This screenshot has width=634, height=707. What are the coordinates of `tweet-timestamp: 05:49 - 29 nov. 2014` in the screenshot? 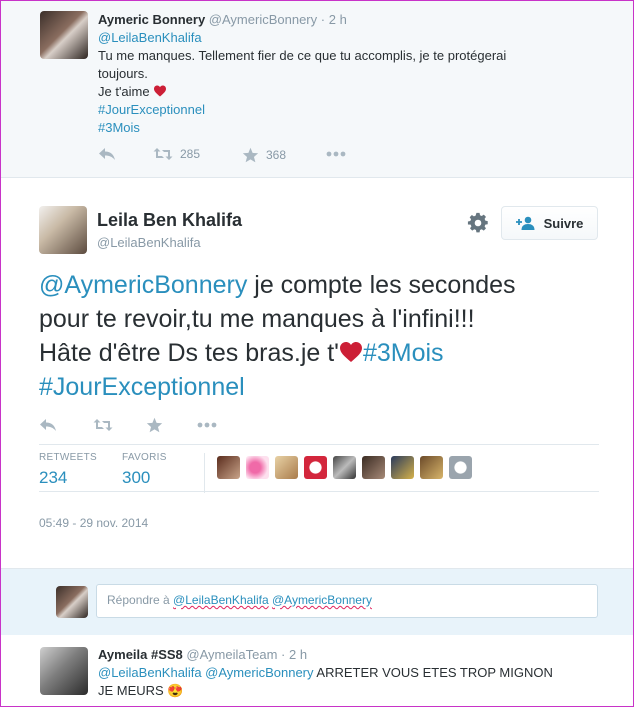 It's located at (93, 523).